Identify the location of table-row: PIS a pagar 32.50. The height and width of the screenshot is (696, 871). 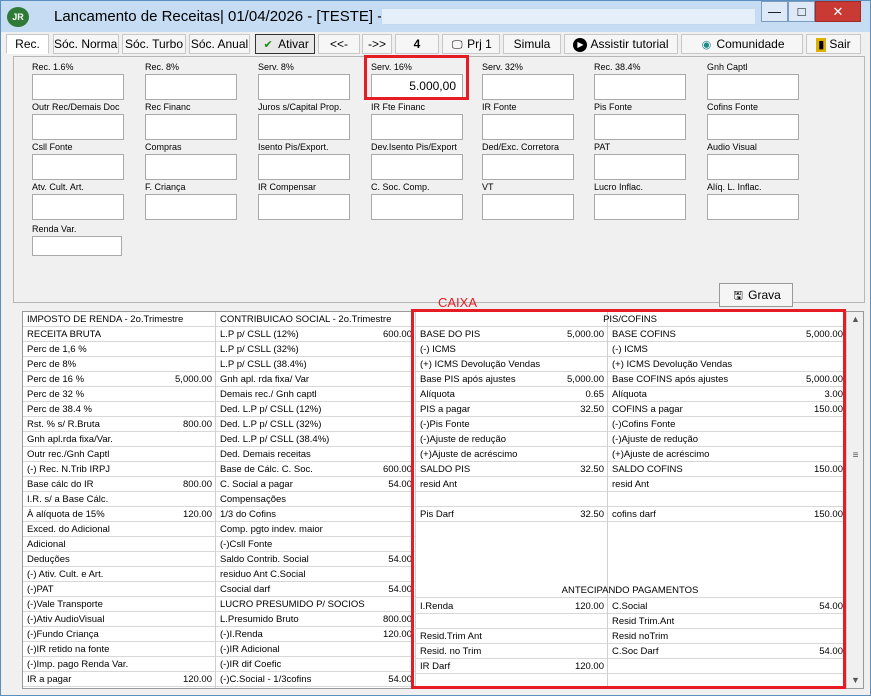
(511, 409).